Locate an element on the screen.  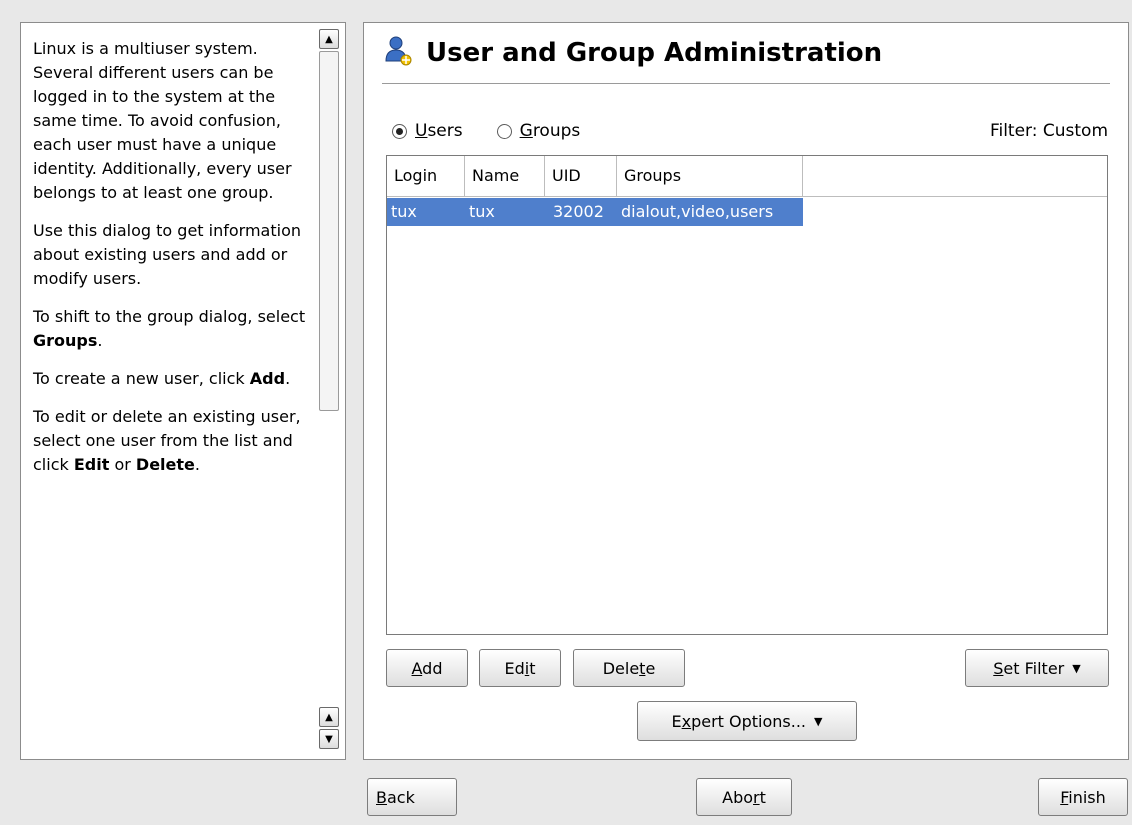
scroll-up-button-bottom: ▲ is located at coordinates (329, 717).